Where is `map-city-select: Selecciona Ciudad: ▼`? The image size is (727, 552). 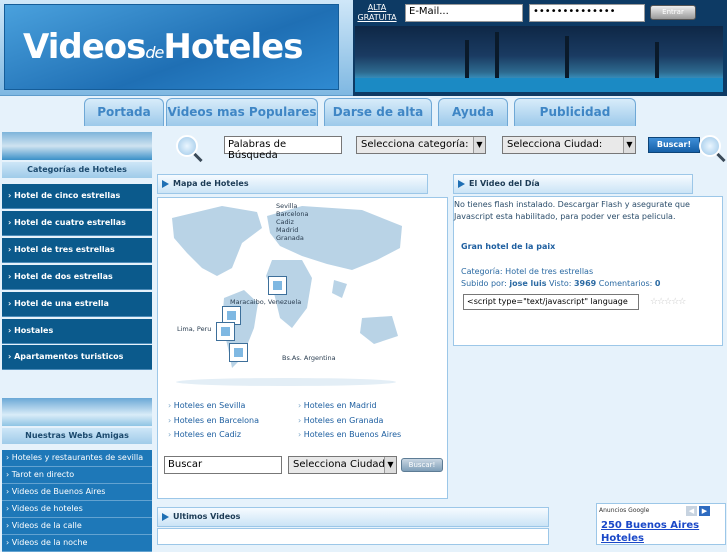 map-city-select: Selecciona Ciudad: ▼ is located at coordinates (342, 465).